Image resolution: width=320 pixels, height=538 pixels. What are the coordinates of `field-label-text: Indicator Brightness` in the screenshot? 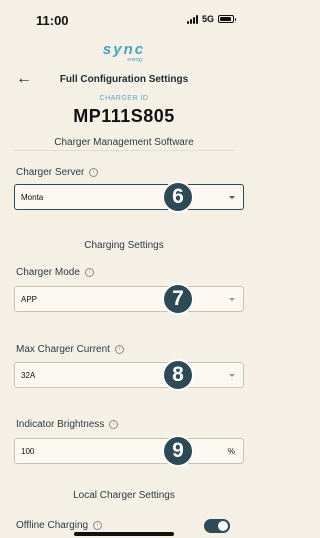 It's located at (60, 424).